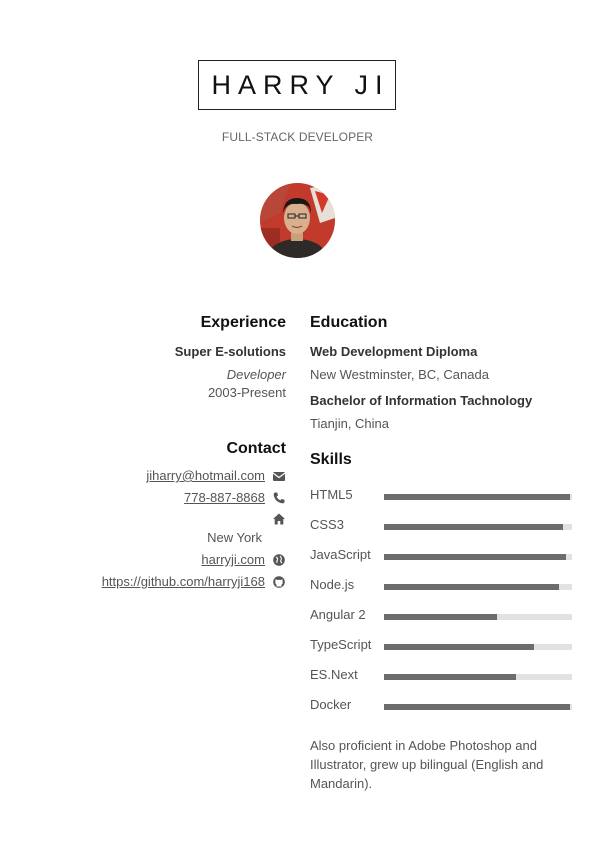 The width and height of the screenshot is (595, 842). I want to click on github-link: https://github.com/harryji168, so click(183, 581).